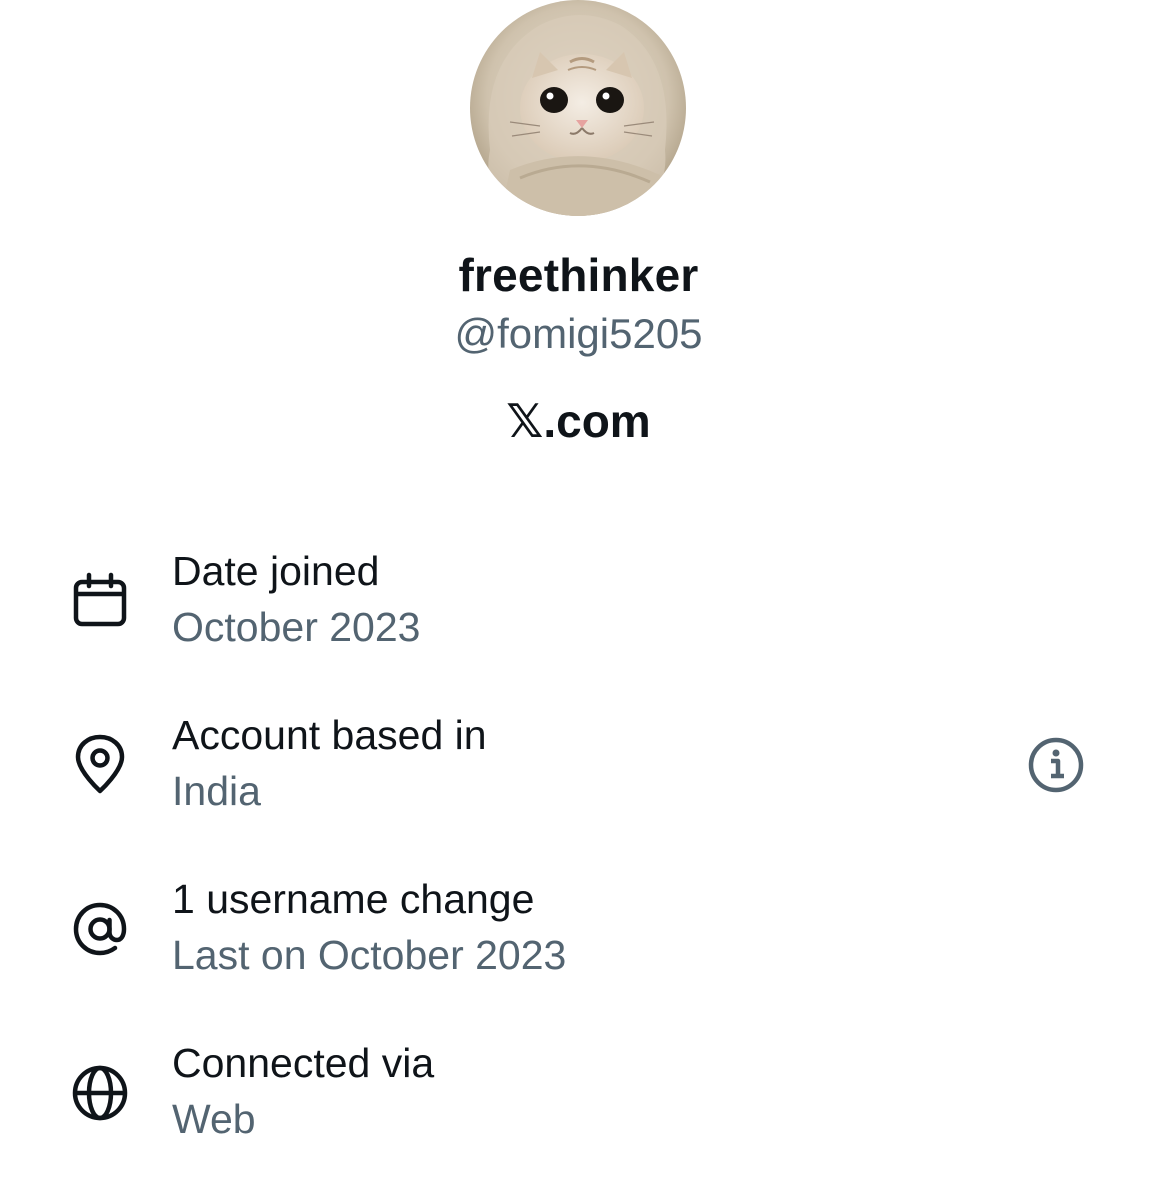 This screenshot has height=1200, width=1157. What do you see at coordinates (100, 929) in the screenshot?
I see `at-sign-icon` at bounding box center [100, 929].